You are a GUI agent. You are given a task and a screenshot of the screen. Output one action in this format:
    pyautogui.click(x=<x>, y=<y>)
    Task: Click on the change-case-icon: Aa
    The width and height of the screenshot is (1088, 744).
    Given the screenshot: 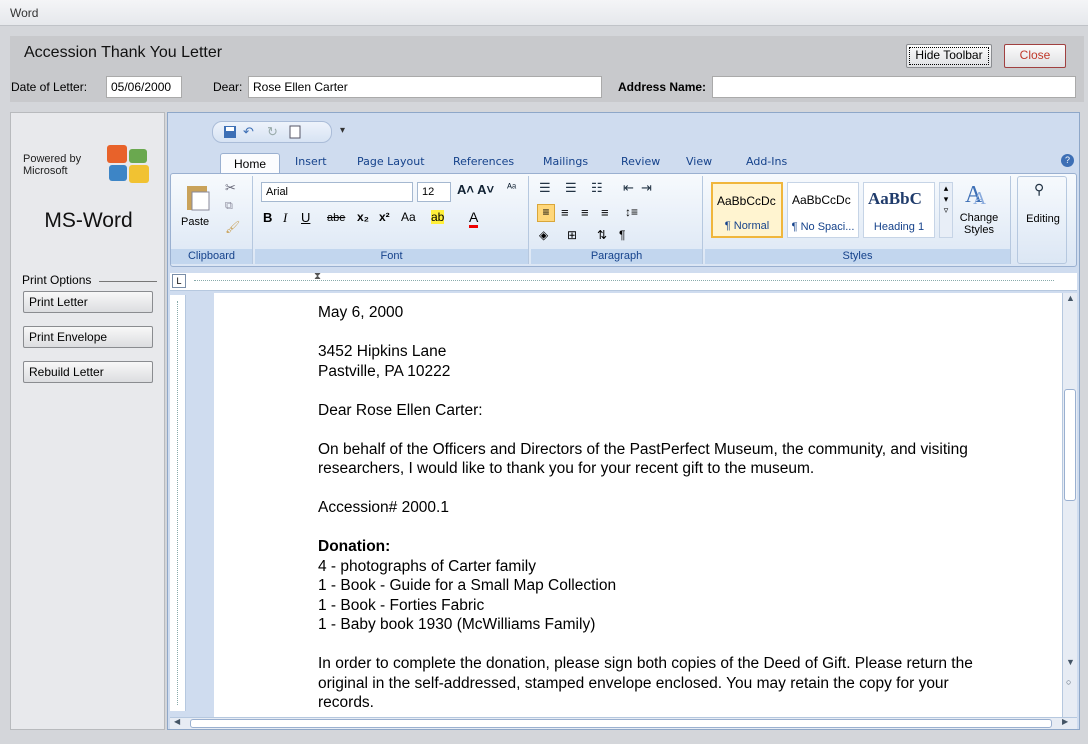 What is the action you would take?
    pyautogui.click(x=408, y=217)
    